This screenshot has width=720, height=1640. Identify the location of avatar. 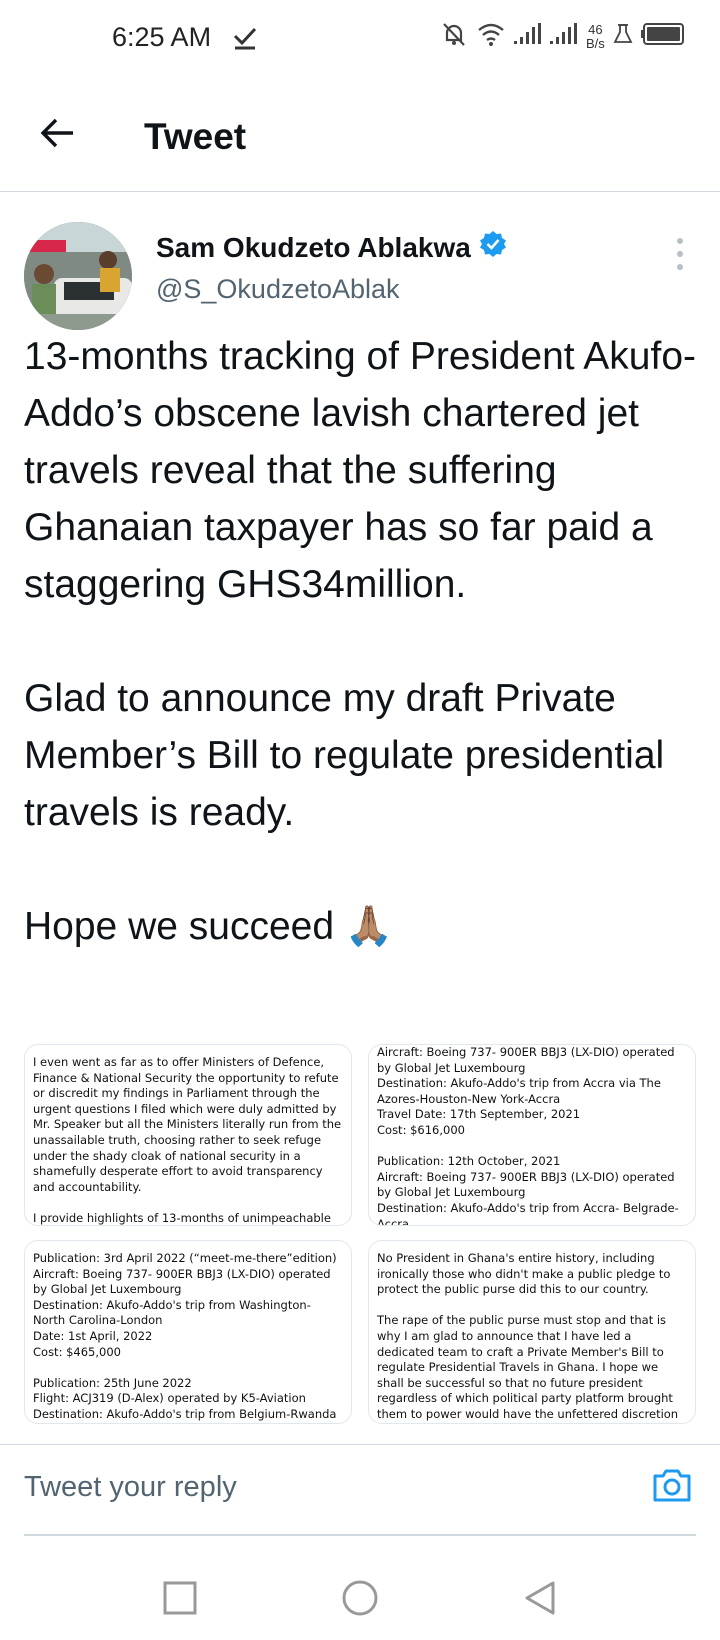
(78, 276).